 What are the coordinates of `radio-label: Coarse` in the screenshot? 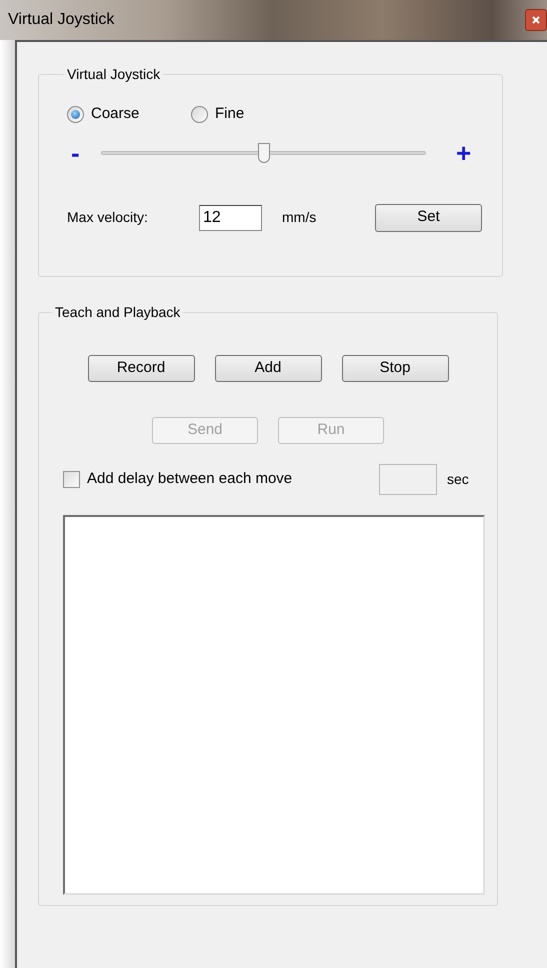 It's located at (115, 114).